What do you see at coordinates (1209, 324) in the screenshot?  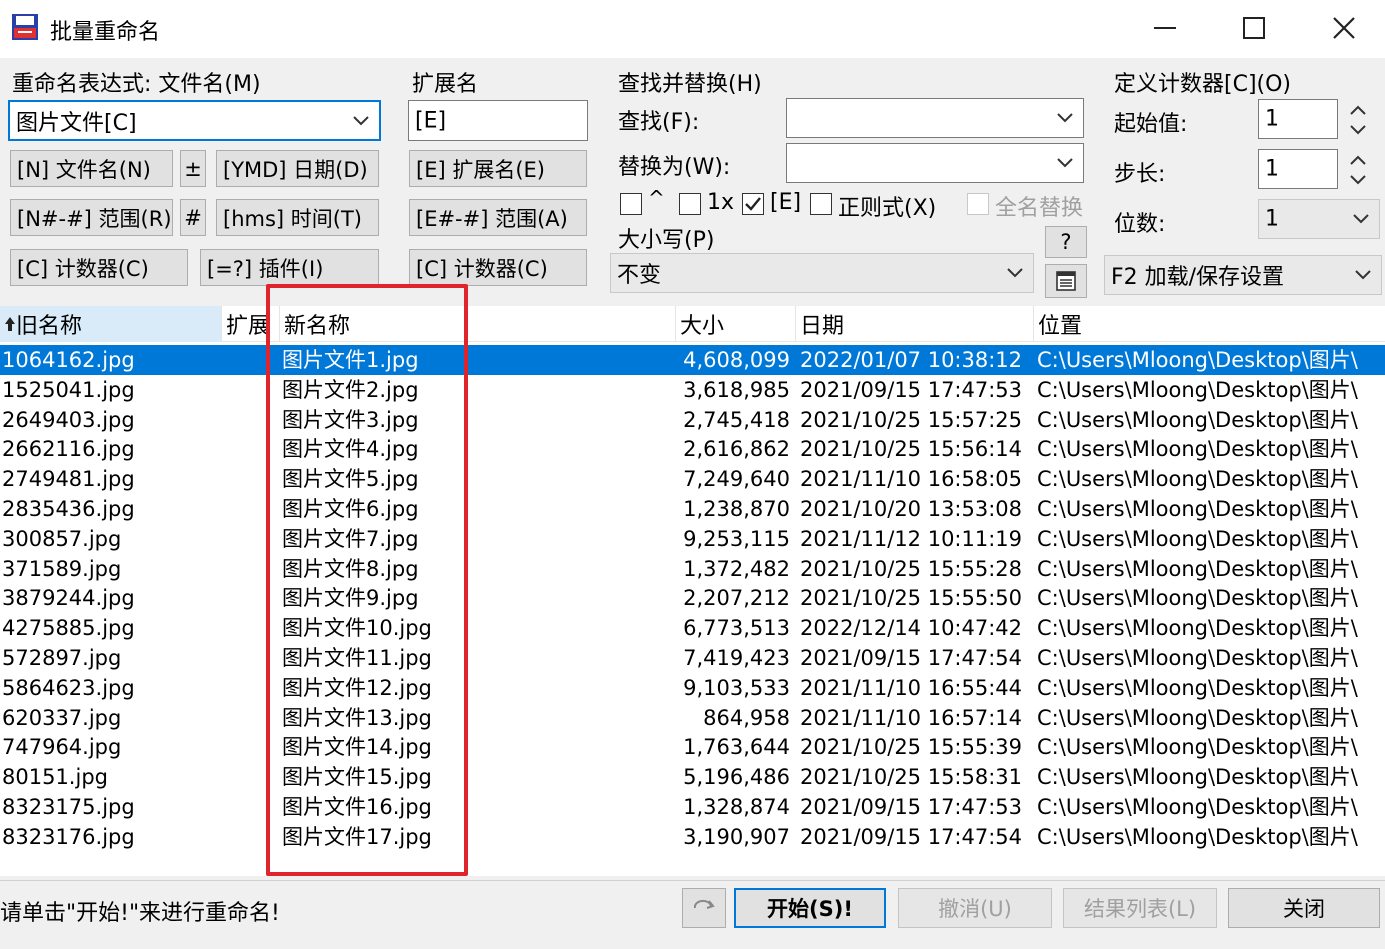 I see `column-location: 位置` at bounding box center [1209, 324].